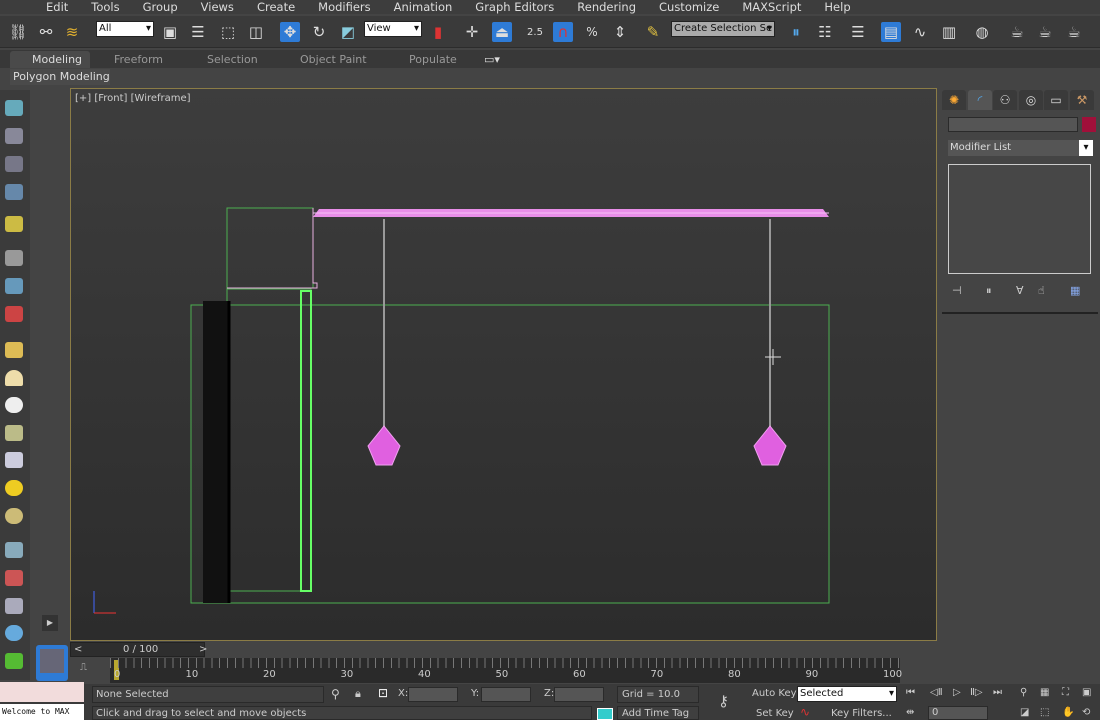  I want to click on next-frame-button: >, so click(203, 649).